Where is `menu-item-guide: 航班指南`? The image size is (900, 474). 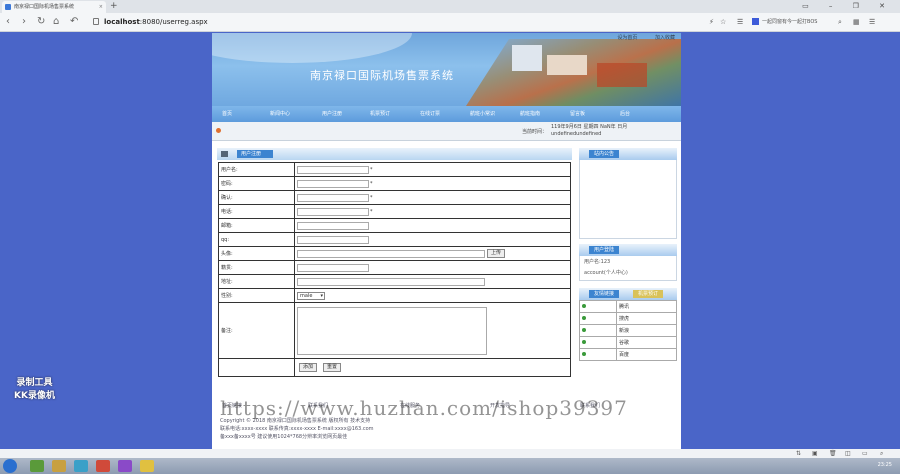
menu-item-guide: 航班指南 is located at coordinates (530, 114).